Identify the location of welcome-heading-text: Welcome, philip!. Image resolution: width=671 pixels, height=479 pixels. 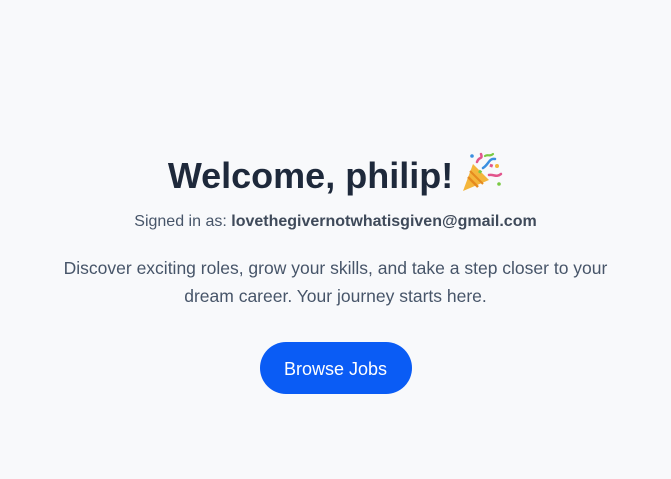
(310, 175).